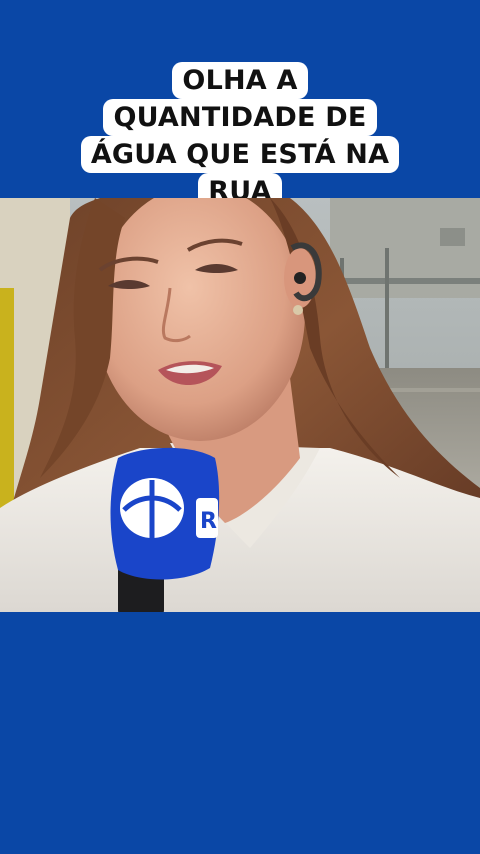 This screenshot has width=480, height=854. I want to click on building-window, so click(452, 237).